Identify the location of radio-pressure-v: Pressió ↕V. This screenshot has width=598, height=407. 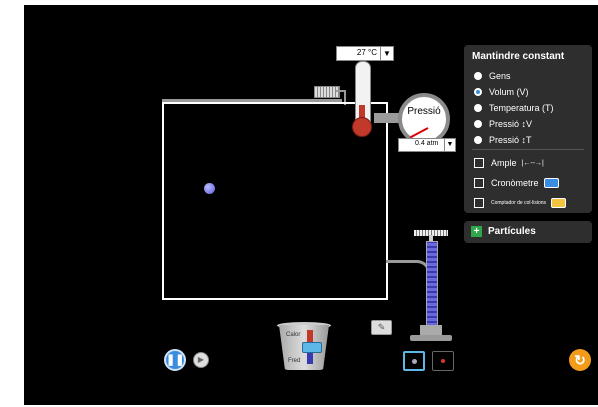
(503, 124).